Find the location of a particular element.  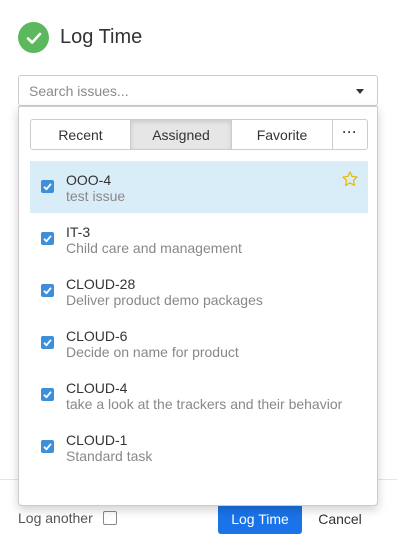

issue-item: CLOUD-6 Decide on name for product is located at coordinates (199, 343).